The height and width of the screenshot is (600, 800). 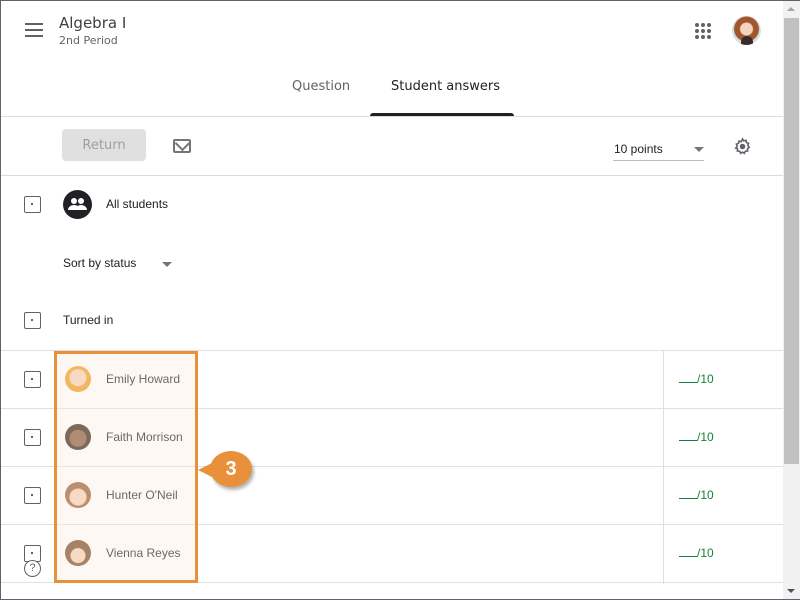 What do you see at coordinates (34, 30) in the screenshot?
I see `hamburger-menu-icon` at bounding box center [34, 30].